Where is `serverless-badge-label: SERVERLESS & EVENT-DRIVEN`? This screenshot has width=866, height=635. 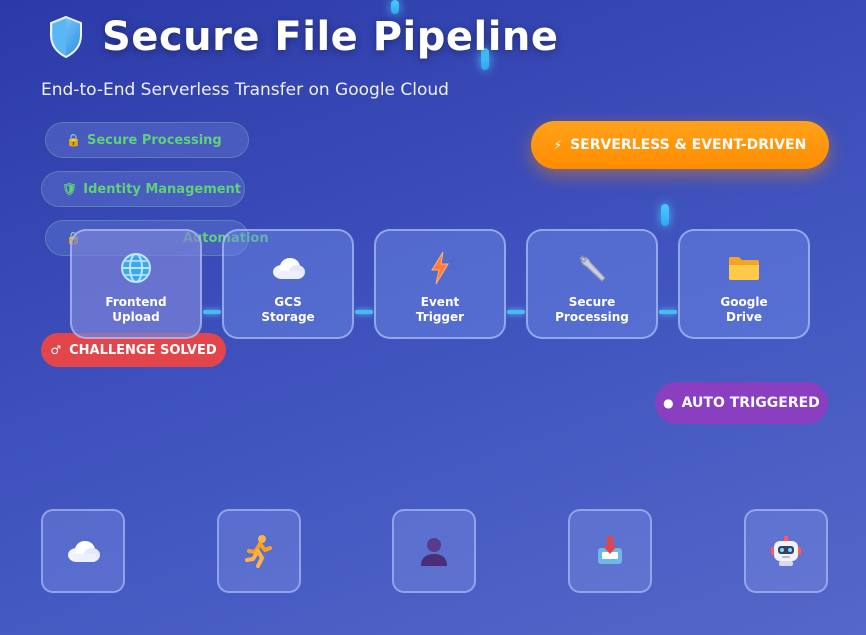
serverless-badge-label: SERVERLESS & EVENT-DRIVEN is located at coordinates (688, 145).